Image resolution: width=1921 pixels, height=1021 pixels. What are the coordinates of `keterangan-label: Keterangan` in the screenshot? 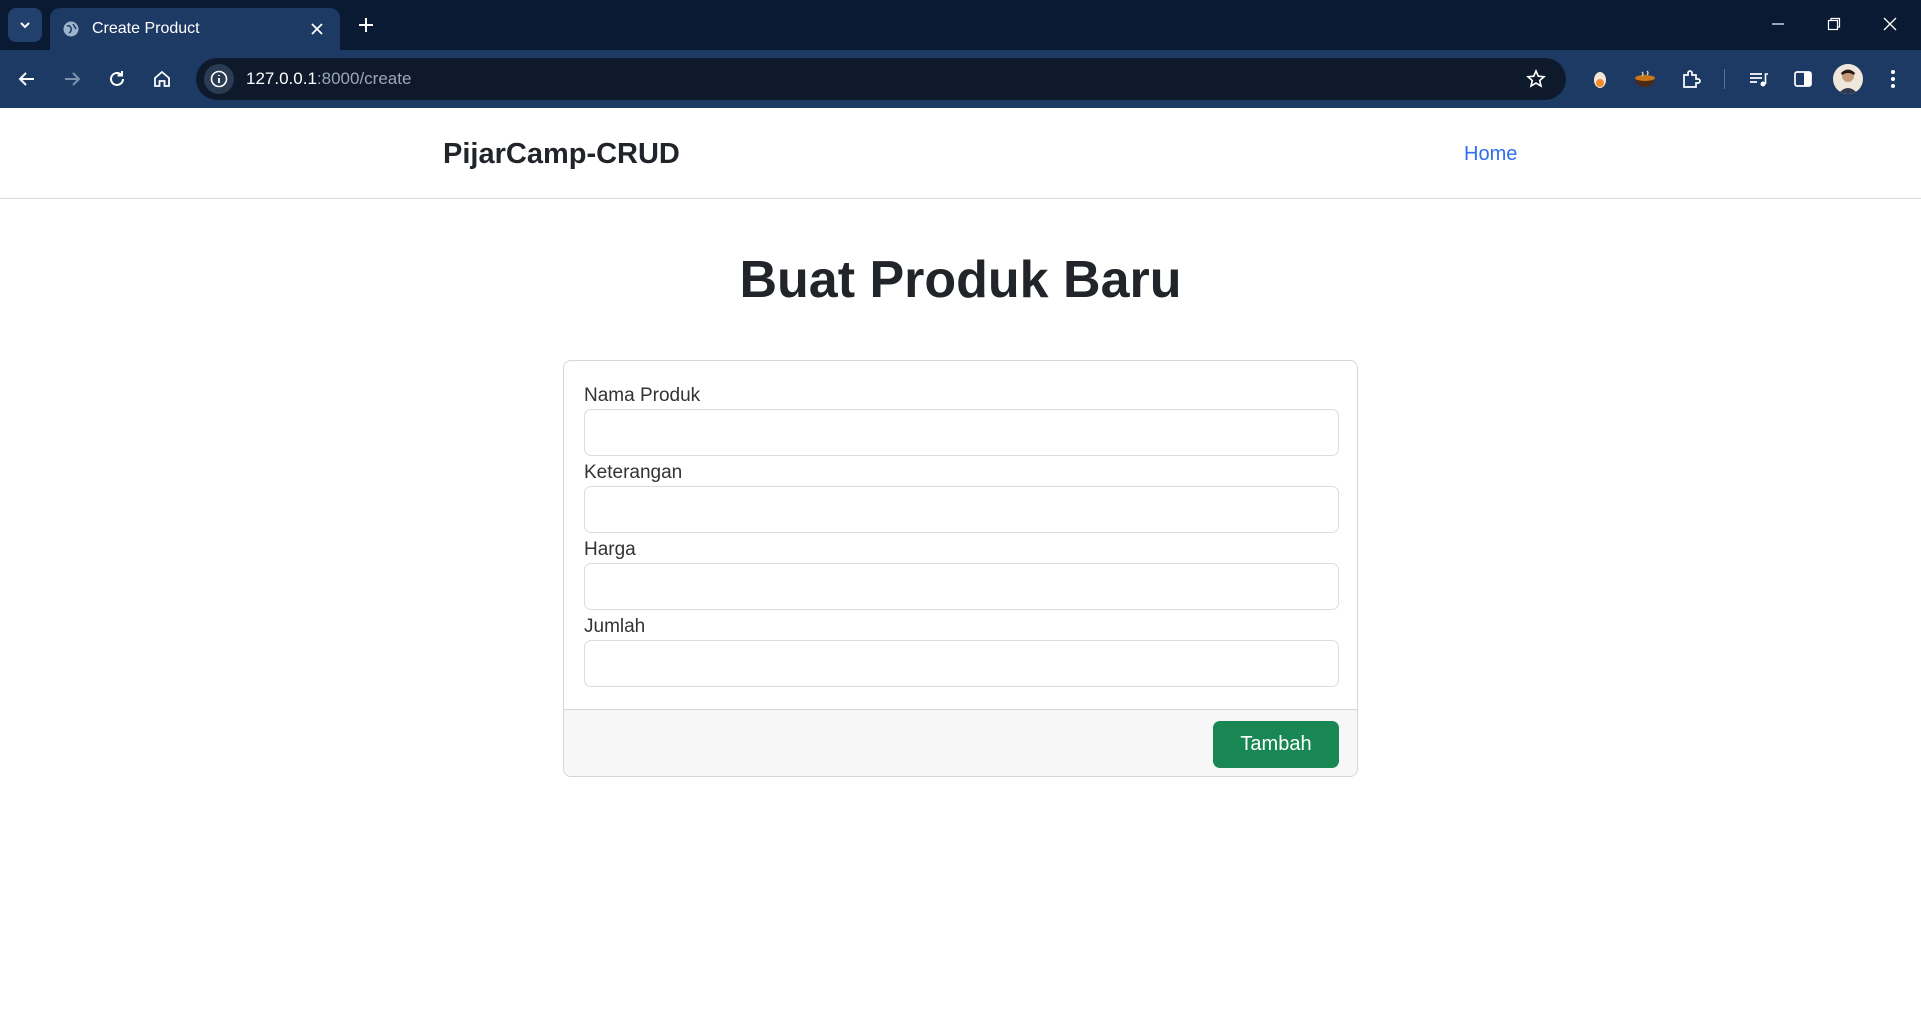 It's located at (633, 472).